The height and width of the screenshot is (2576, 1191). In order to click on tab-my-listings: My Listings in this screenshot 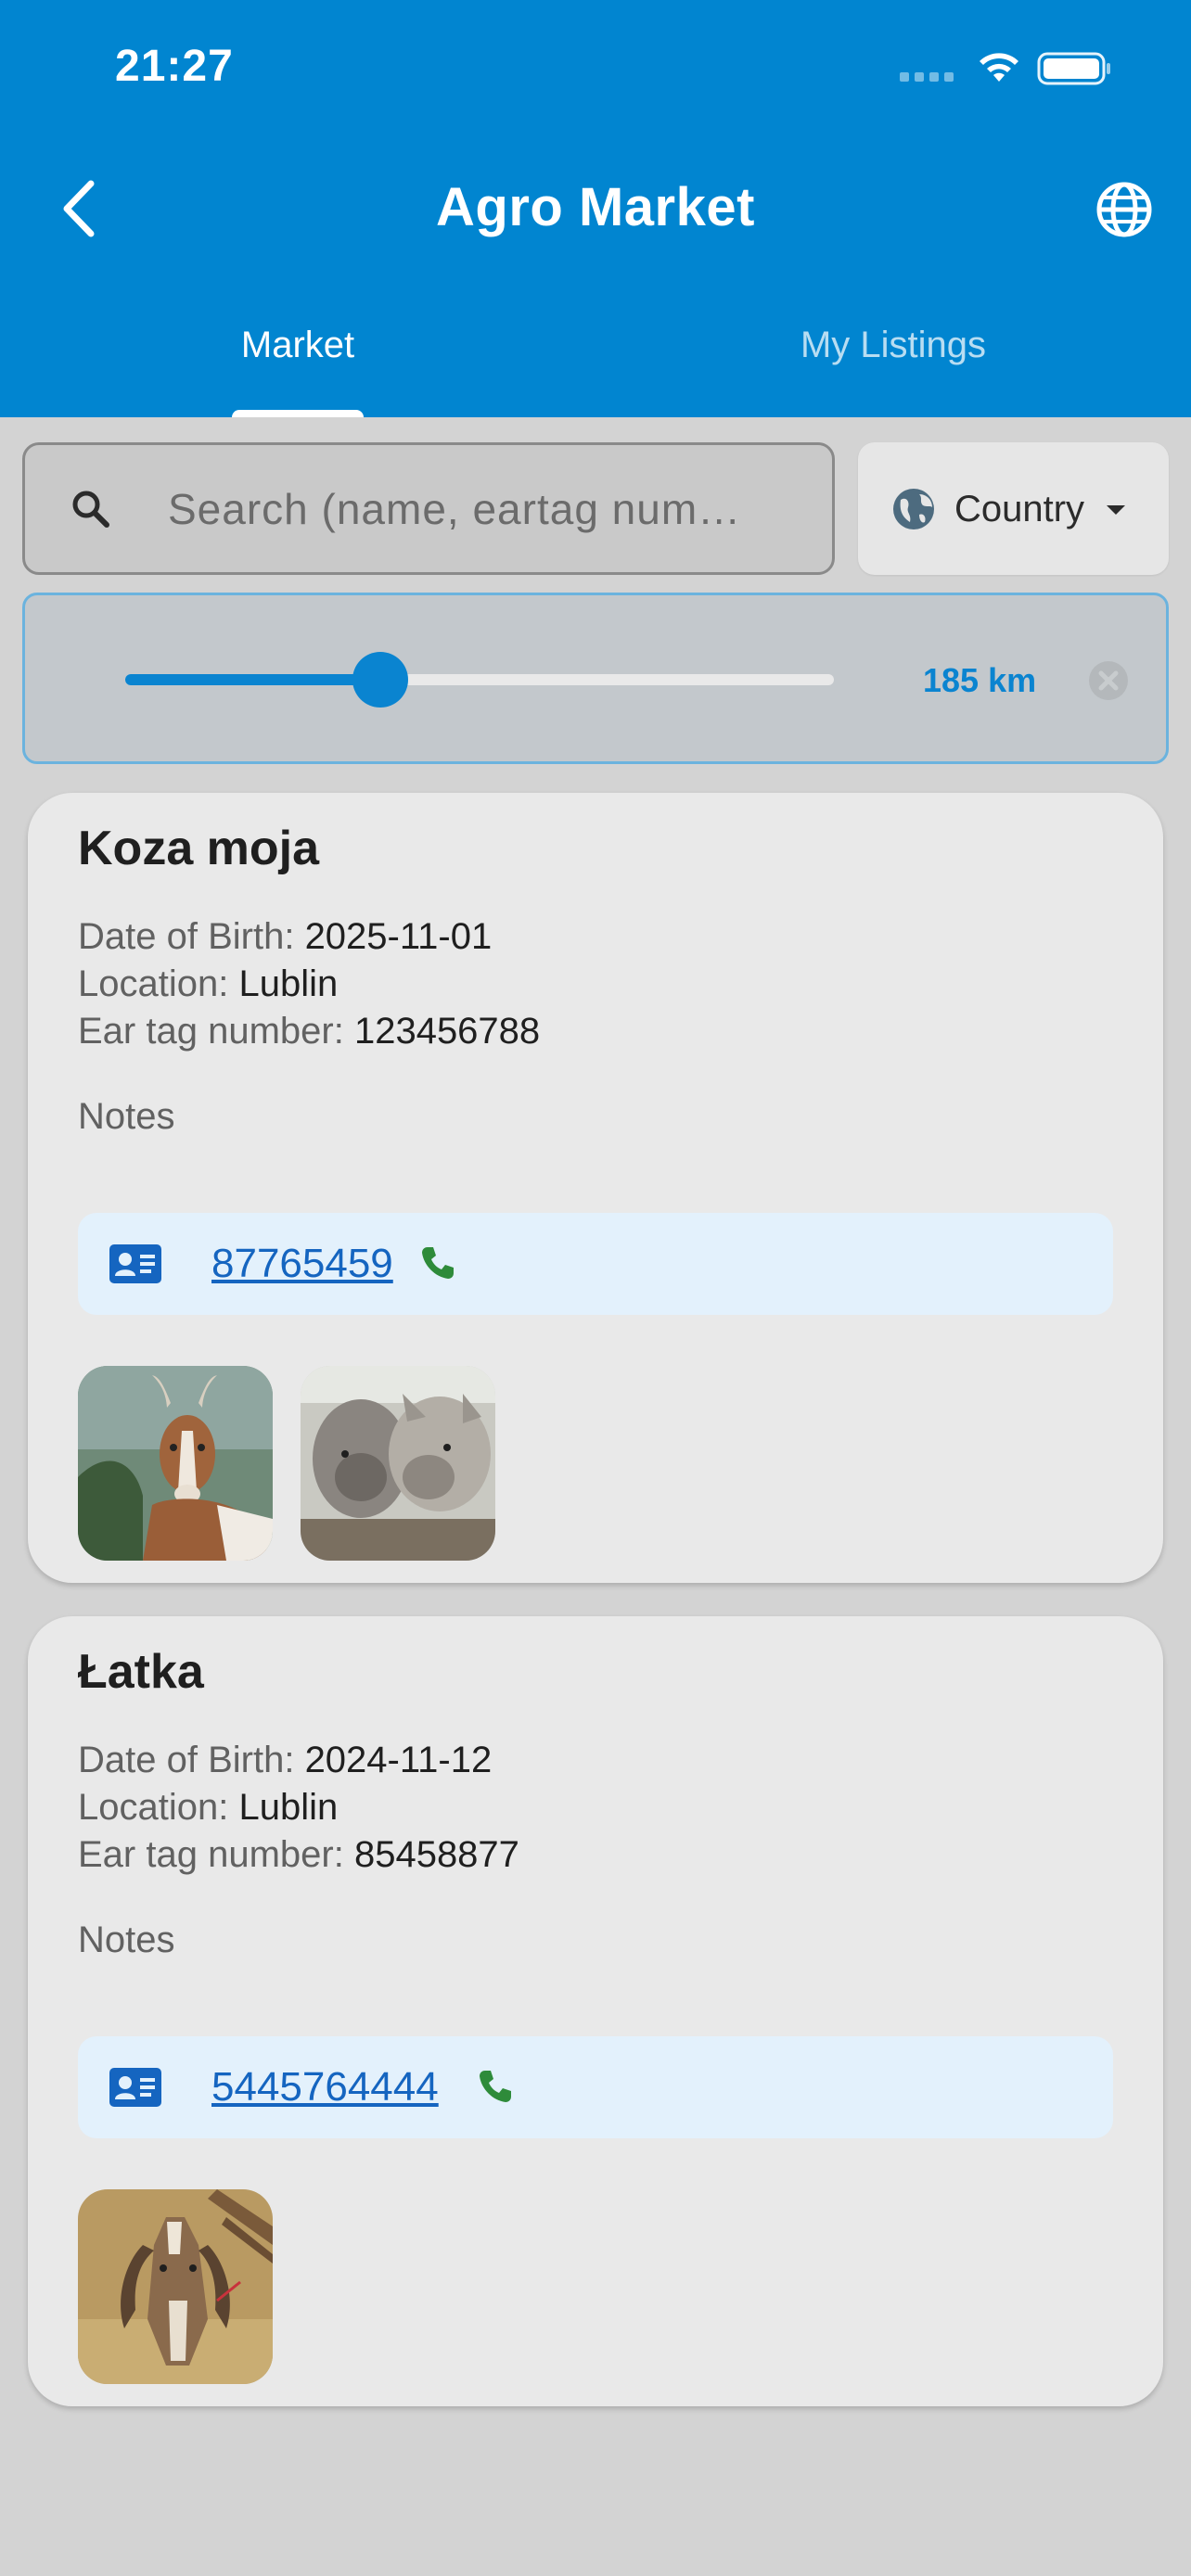, I will do `click(894, 345)`.